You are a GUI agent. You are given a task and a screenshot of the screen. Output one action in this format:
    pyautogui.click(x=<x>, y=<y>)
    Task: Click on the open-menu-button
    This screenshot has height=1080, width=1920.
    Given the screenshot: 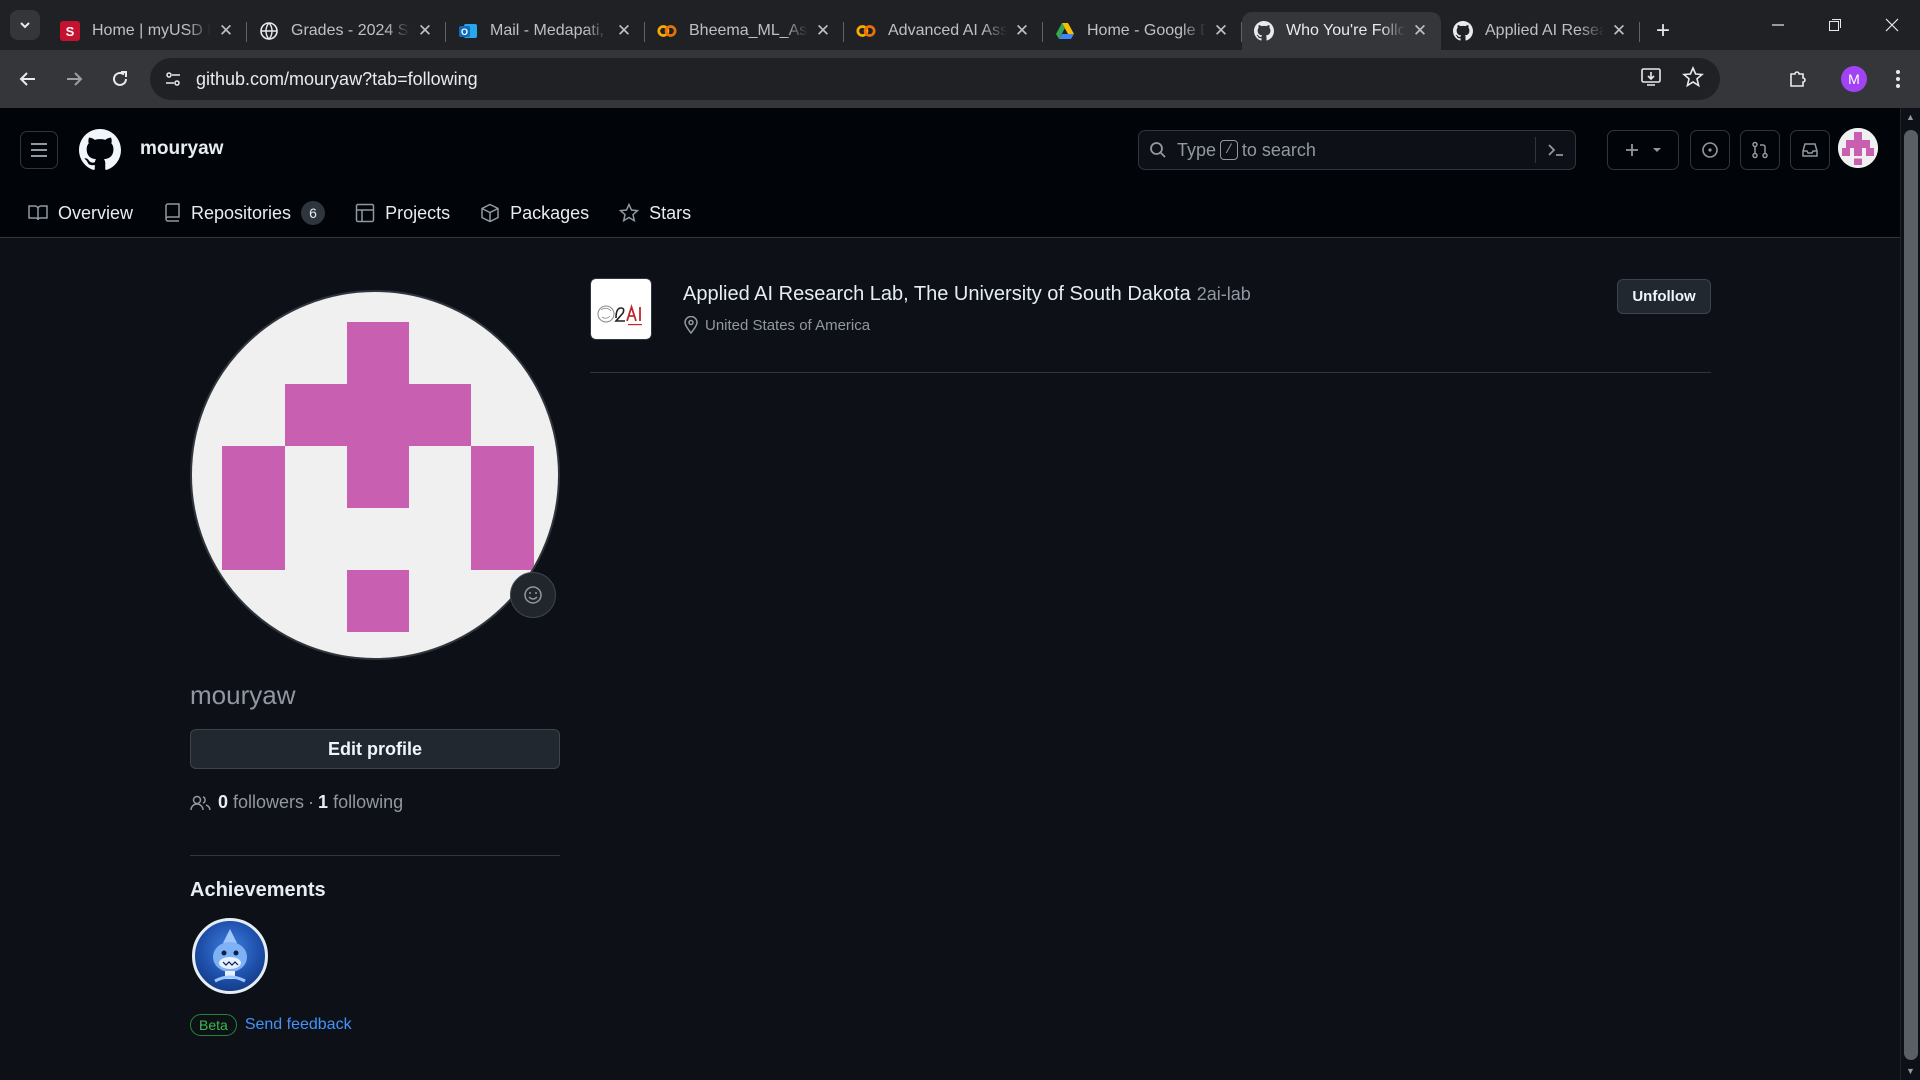 What is the action you would take?
    pyautogui.click(x=39, y=150)
    